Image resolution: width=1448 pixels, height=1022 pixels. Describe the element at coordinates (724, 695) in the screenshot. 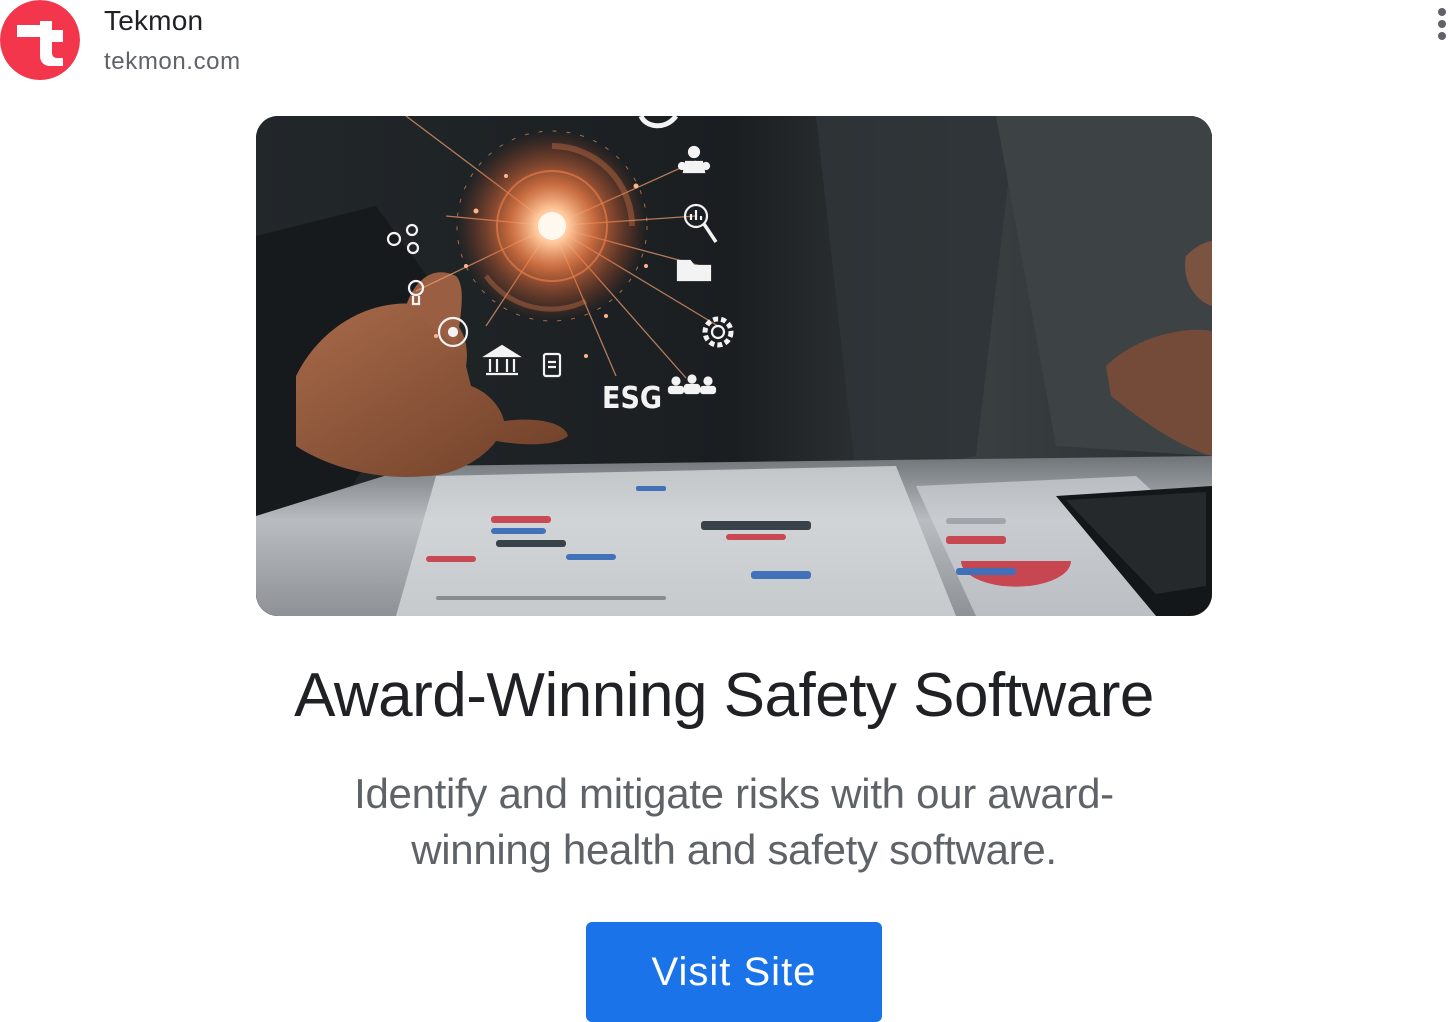

I see `ad-headline: Award-Winning Safety Software` at that location.